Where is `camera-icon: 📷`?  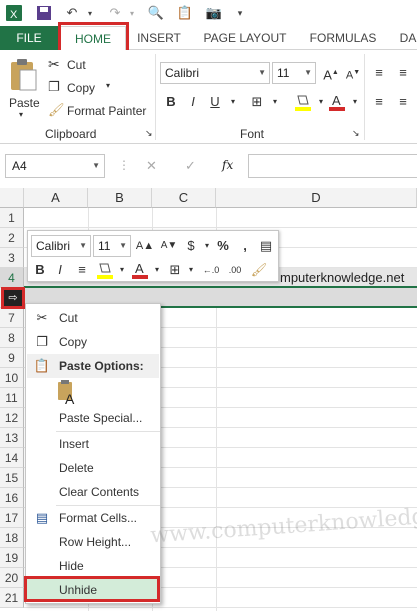
camera-icon: 📷 is located at coordinates (214, 13).